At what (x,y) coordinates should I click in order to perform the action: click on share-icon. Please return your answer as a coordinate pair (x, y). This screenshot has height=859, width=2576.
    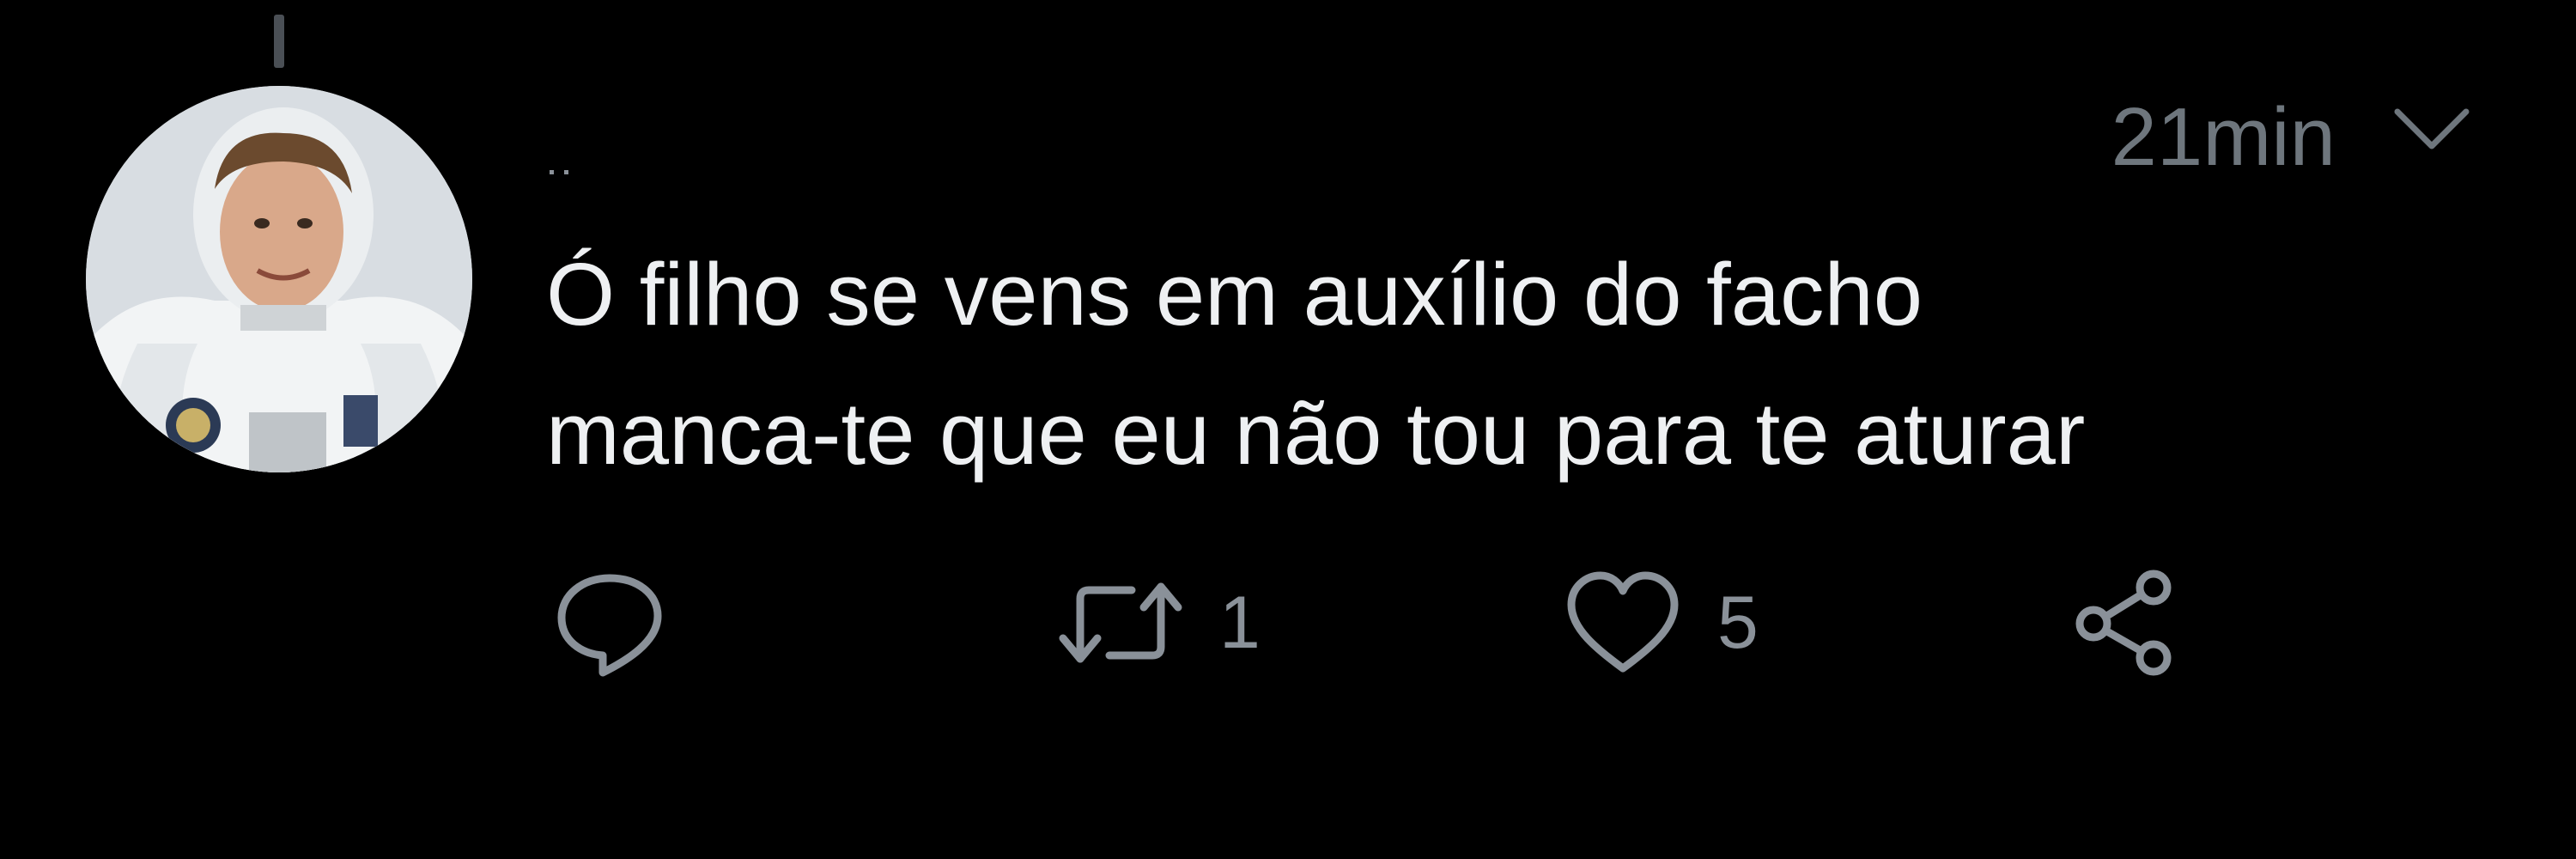
    Looking at the image, I should click on (2123, 623).